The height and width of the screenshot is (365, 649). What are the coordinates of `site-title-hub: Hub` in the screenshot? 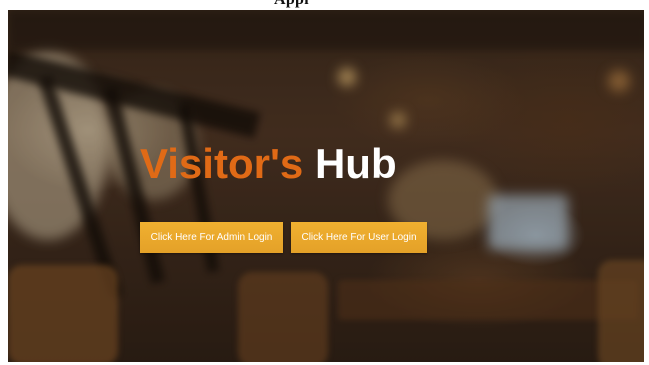 It's located at (355, 163).